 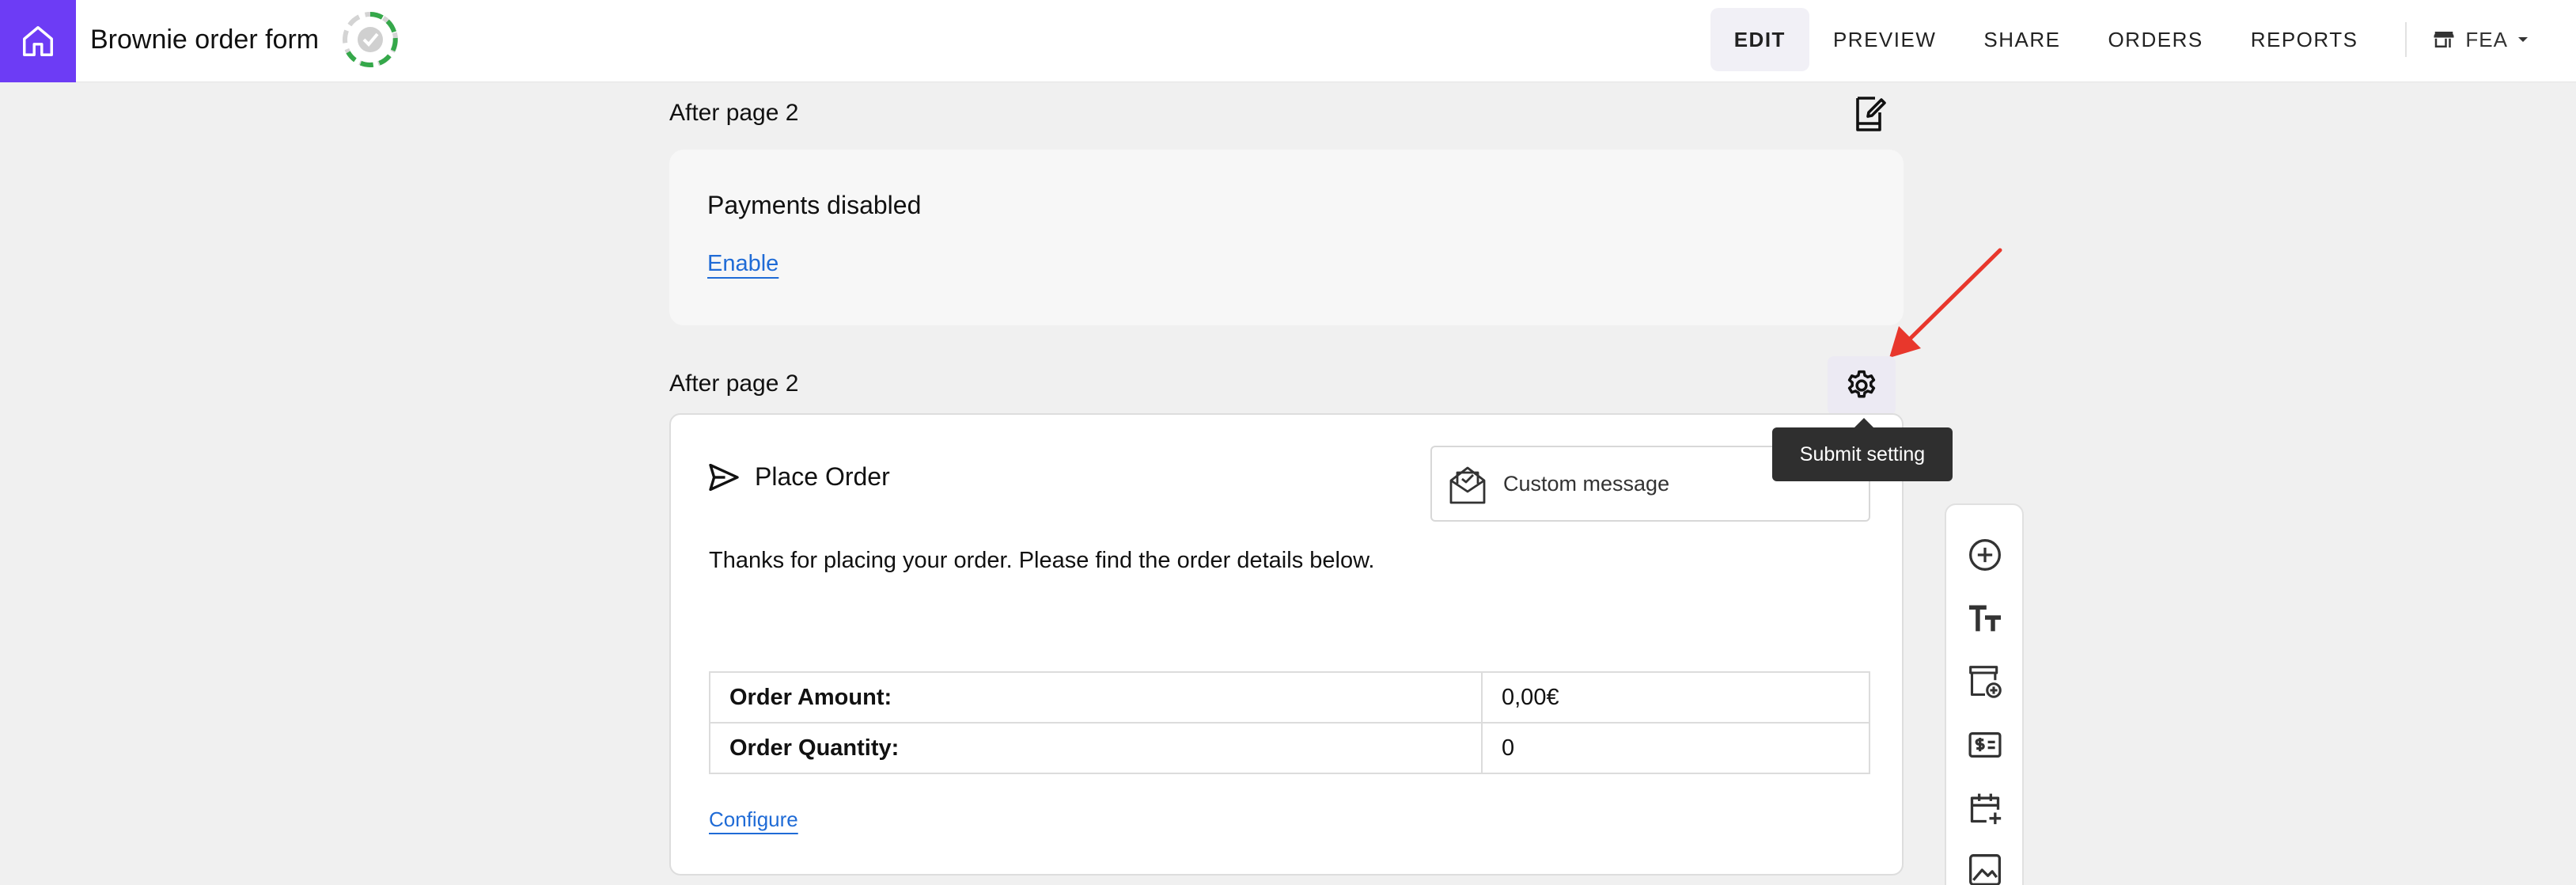 I want to click on order-quantity-label: Order Quantity:, so click(x=1096, y=748).